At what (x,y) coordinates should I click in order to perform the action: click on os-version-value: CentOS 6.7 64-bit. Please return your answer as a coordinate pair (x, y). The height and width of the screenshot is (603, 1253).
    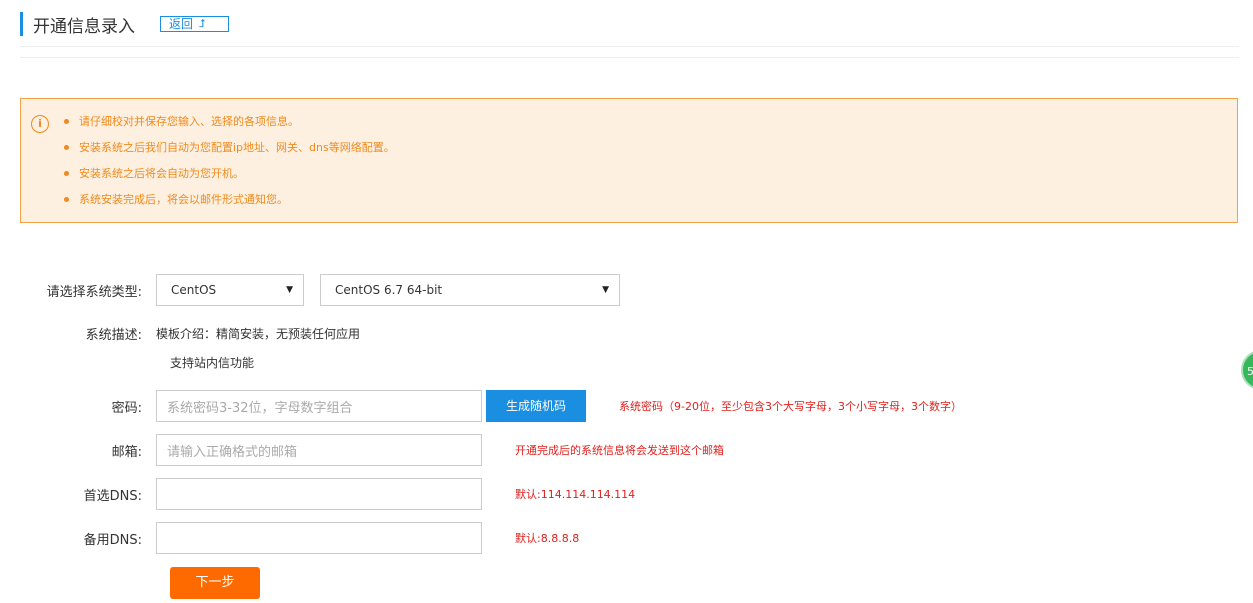
    Looking at the image, I should click on (389, 290).